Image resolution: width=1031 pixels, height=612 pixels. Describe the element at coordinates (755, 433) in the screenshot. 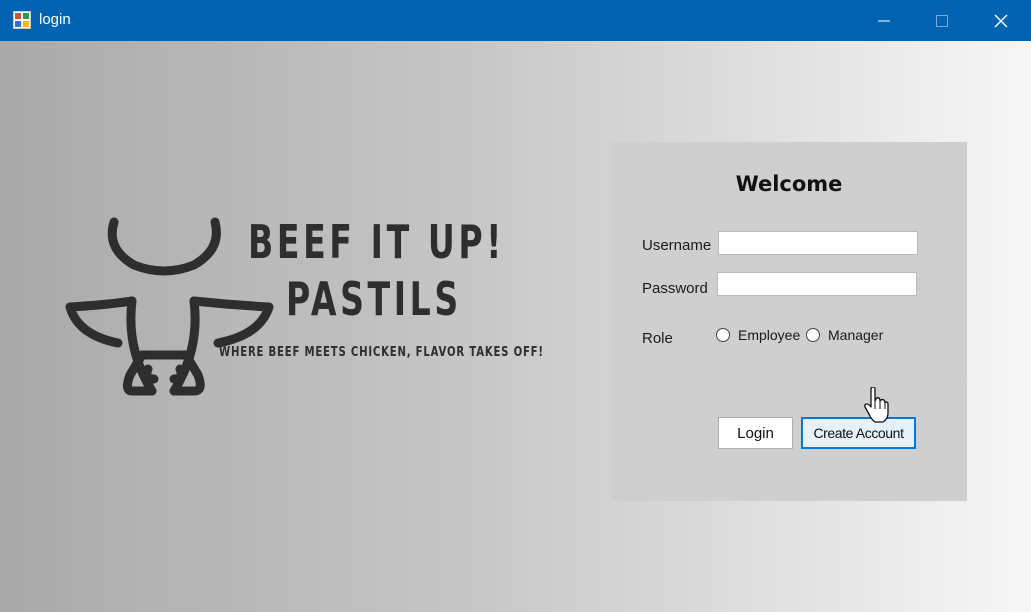

I see `login-button: Login` at that location.